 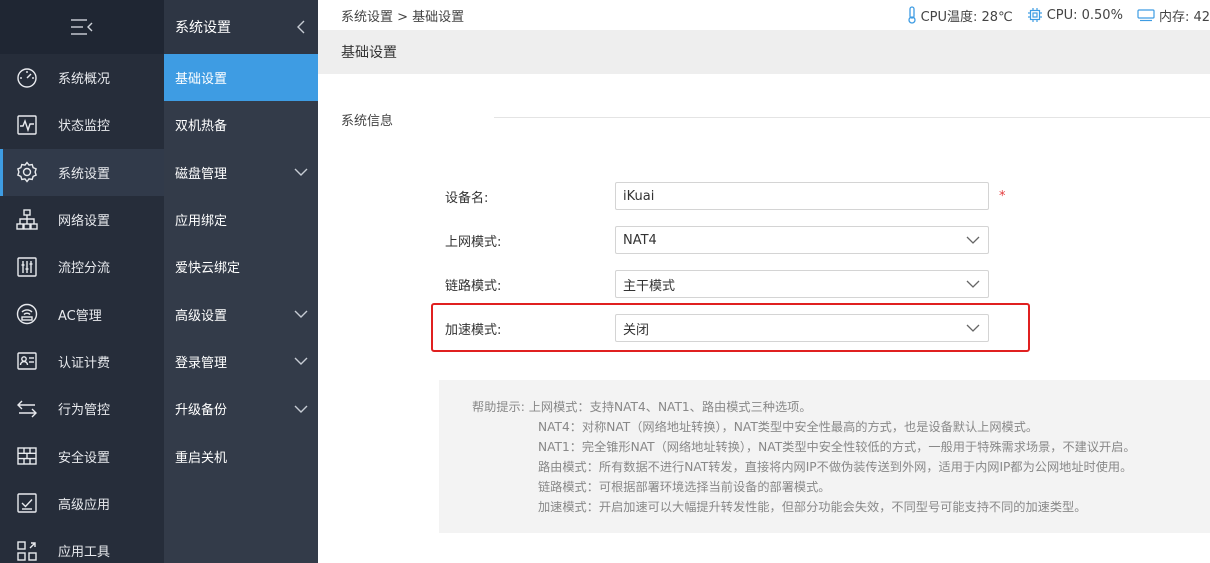 I want to click on subnav-item-label: 登录管理, so click(x=201, y=363).